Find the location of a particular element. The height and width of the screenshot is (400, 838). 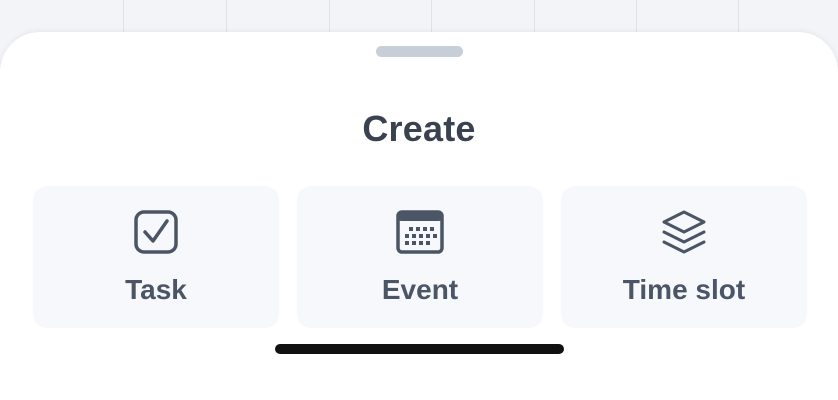

event-label: Event is located at coordinates (420, 289).